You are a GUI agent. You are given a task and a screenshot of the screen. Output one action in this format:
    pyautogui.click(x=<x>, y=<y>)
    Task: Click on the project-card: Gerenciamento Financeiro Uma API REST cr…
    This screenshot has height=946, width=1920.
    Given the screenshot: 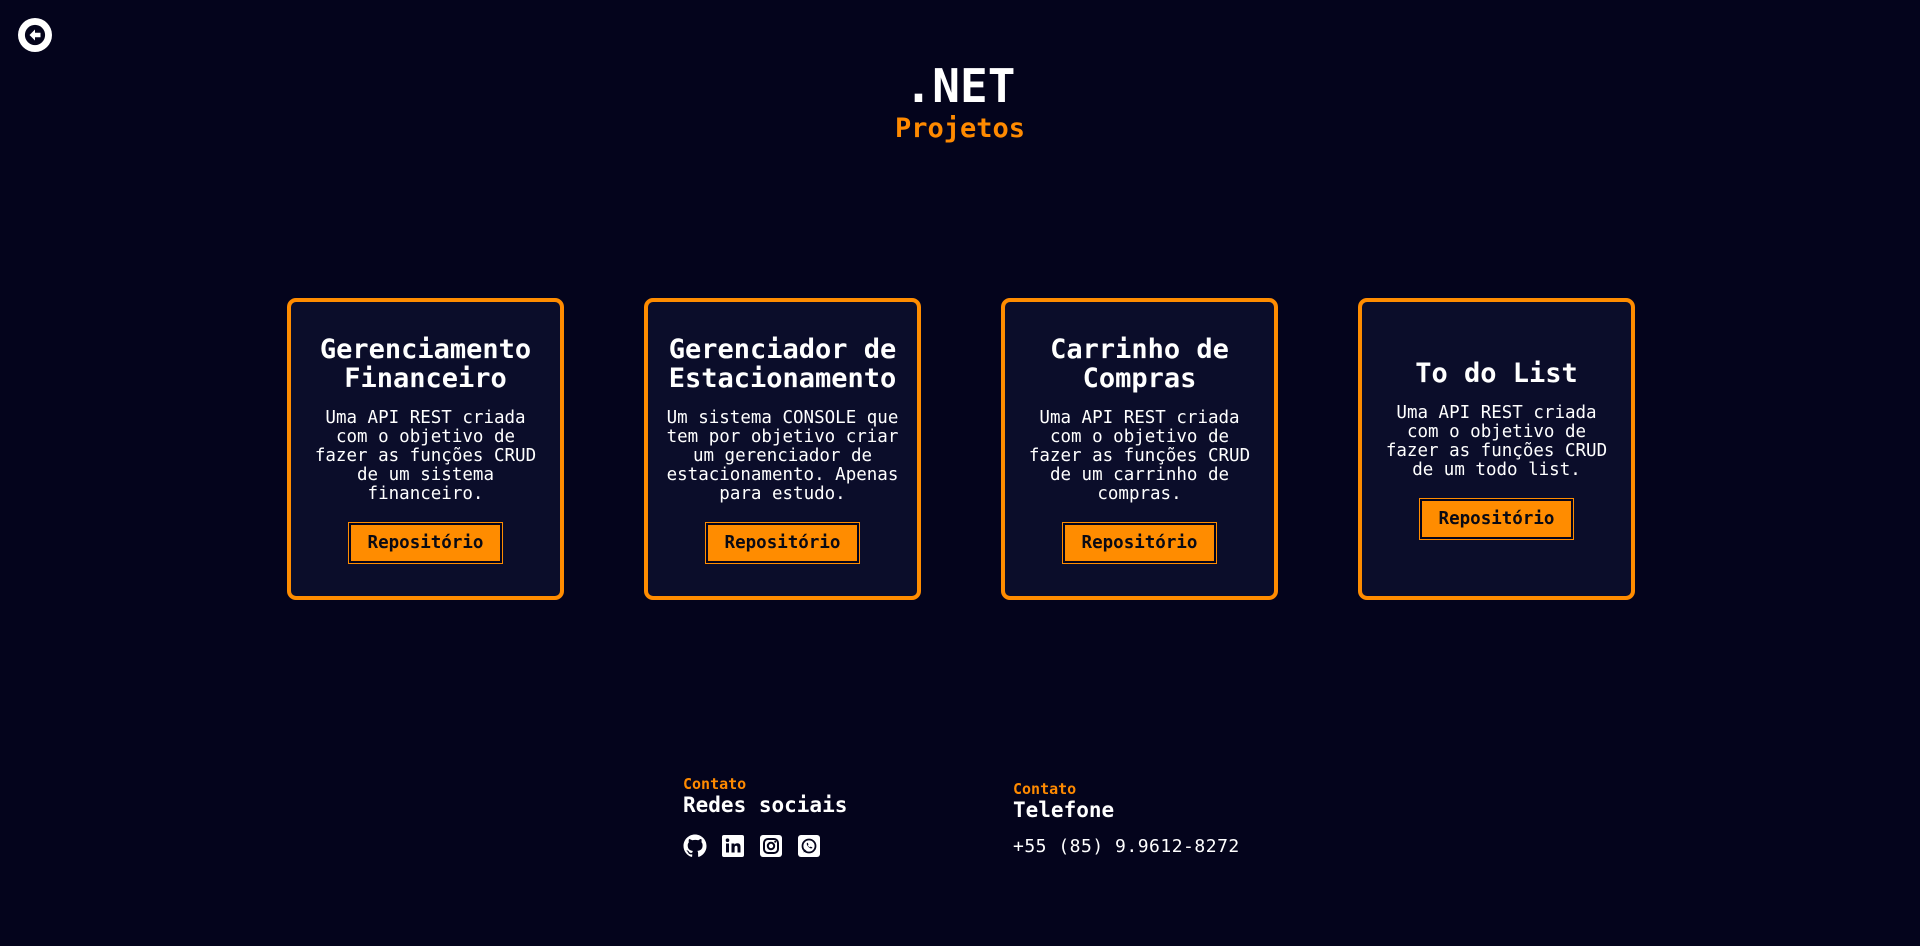 What is the action you would take?
    pyautogui.click(x=425, y=449)
    